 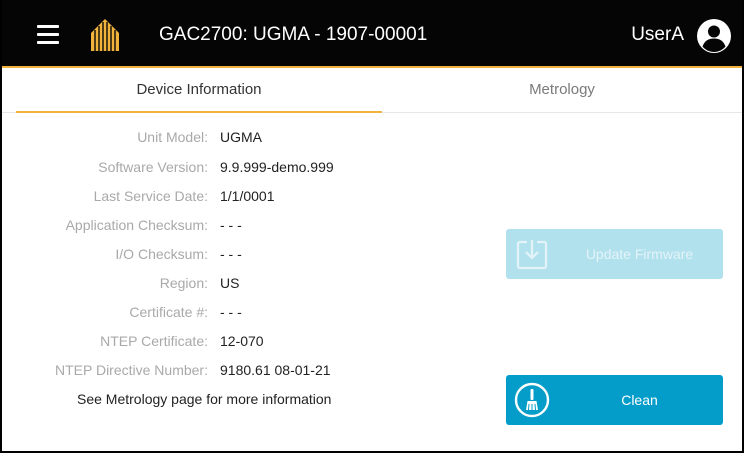 I want to click on info-label: Software Version:, so click(x=153, y=167).